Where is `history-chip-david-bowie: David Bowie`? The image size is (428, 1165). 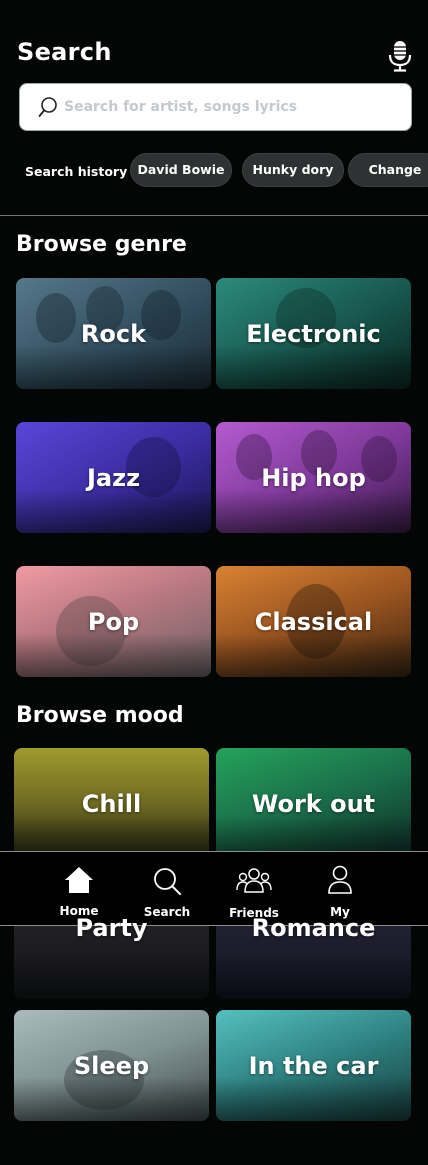 history-chip-david-bowie: David Bowie is located at coordinates (181, 170).